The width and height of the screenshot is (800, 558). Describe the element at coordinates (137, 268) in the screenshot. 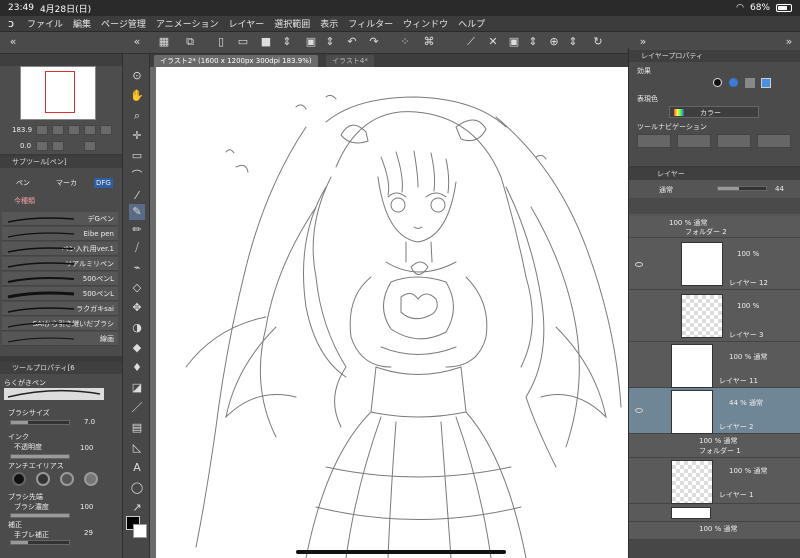

I see `airbrush-tool-icon: ⌁` at that location.